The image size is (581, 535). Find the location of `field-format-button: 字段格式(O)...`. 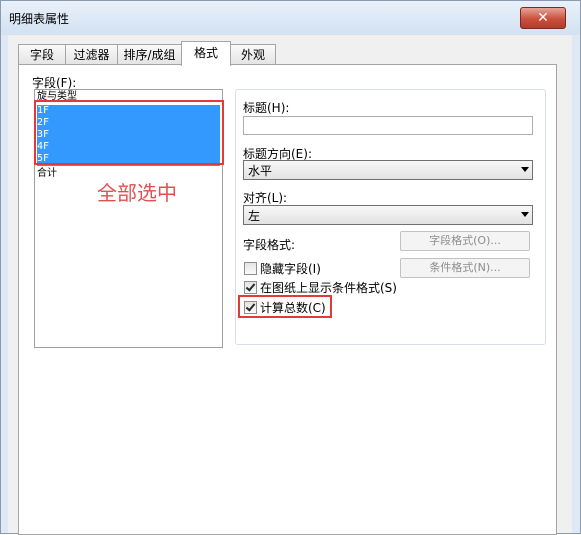

field-format-button: 字段格式(O)... is located at coordinates (465, 241).